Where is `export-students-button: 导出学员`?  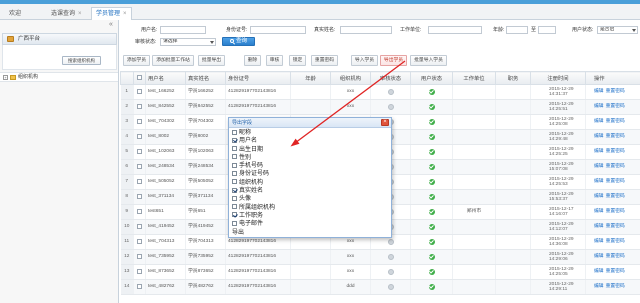 export-students-button: 导出学员 is located at coordinates (393, 60).